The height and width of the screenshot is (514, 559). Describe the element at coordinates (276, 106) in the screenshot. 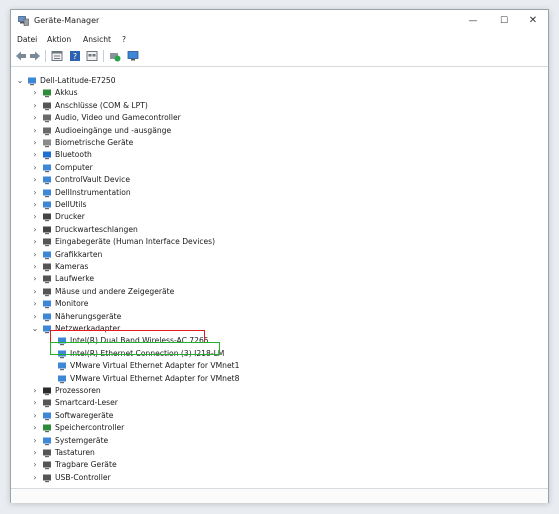

I see `tree-category: › Anschlüsse (COM & LPT)` at that location.